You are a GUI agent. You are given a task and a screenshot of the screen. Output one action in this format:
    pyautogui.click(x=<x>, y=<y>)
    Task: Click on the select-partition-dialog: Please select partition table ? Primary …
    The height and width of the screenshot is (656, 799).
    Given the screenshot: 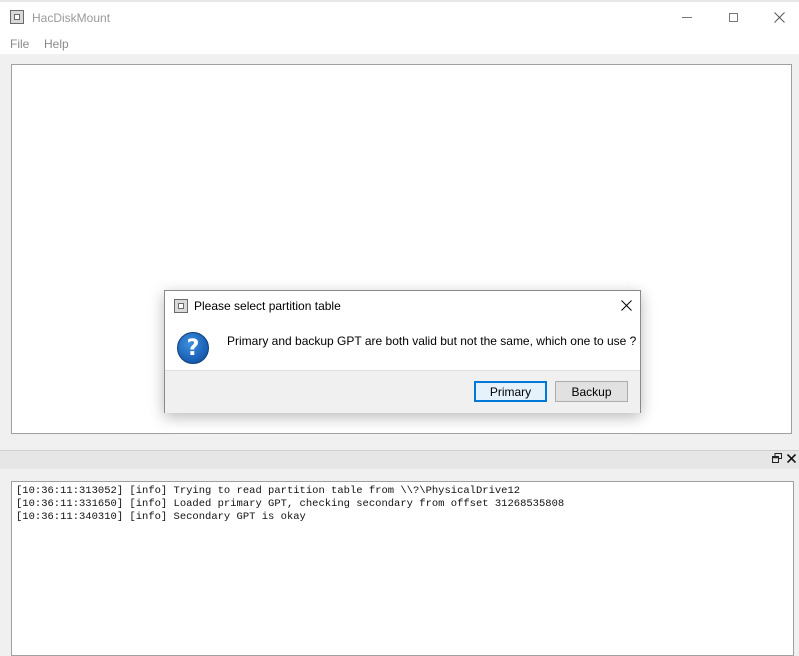 What is the action you would take?
    pyautogui.click(x=402, y=351)
    